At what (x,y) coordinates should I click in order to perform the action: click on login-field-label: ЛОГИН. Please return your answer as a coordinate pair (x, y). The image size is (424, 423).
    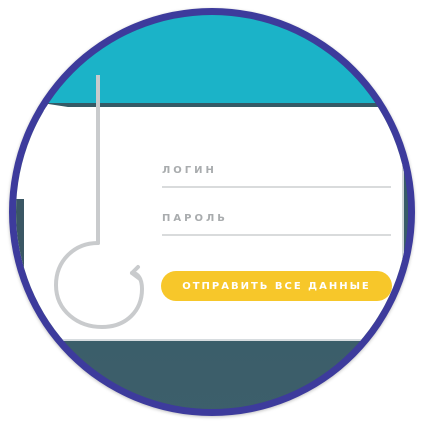
    Looking at the image, I should click on (189, 170).